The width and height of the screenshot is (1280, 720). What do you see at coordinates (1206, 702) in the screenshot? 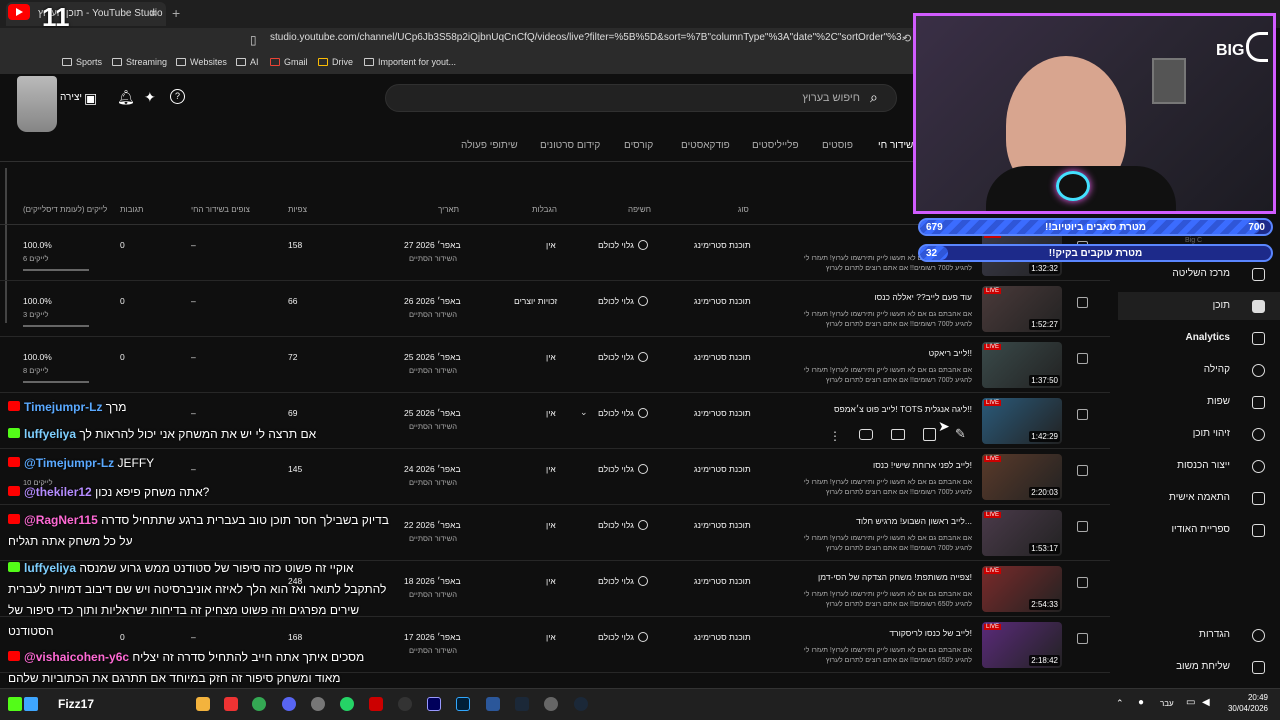
I see `volume-icon: ◀` at bounding box center [1206, 702].